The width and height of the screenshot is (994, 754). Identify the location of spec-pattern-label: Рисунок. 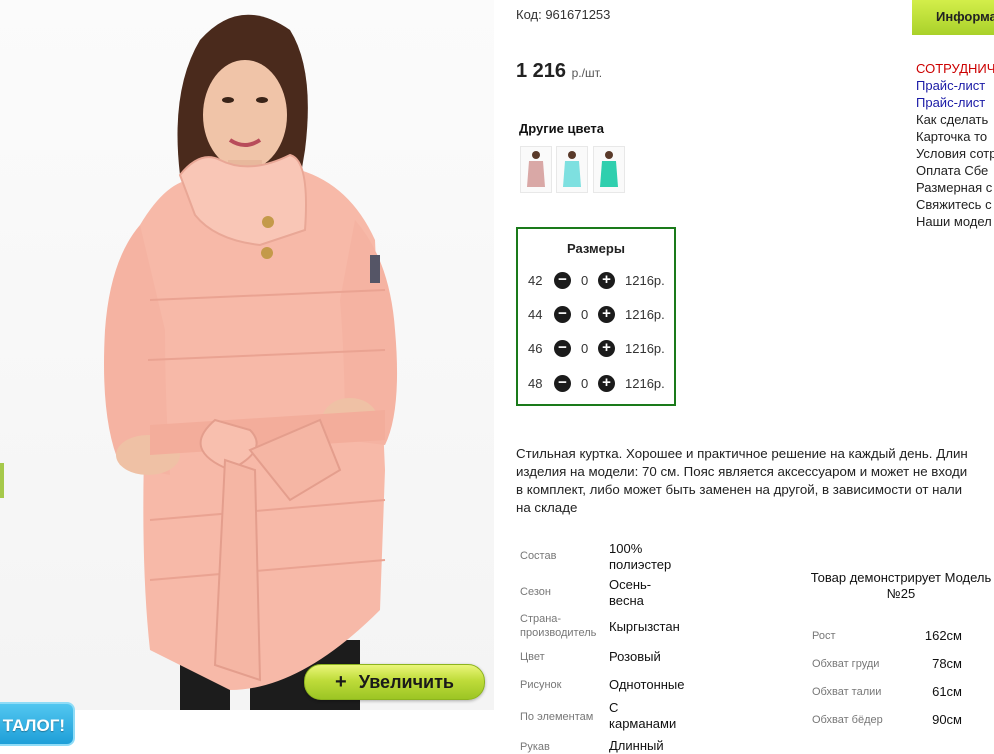
(541, 685).